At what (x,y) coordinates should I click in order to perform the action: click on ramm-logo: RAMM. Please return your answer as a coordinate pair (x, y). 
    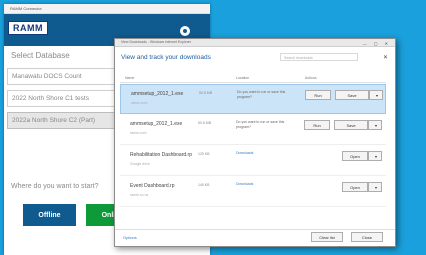
    Looking at the image, I should click on (28, 28).